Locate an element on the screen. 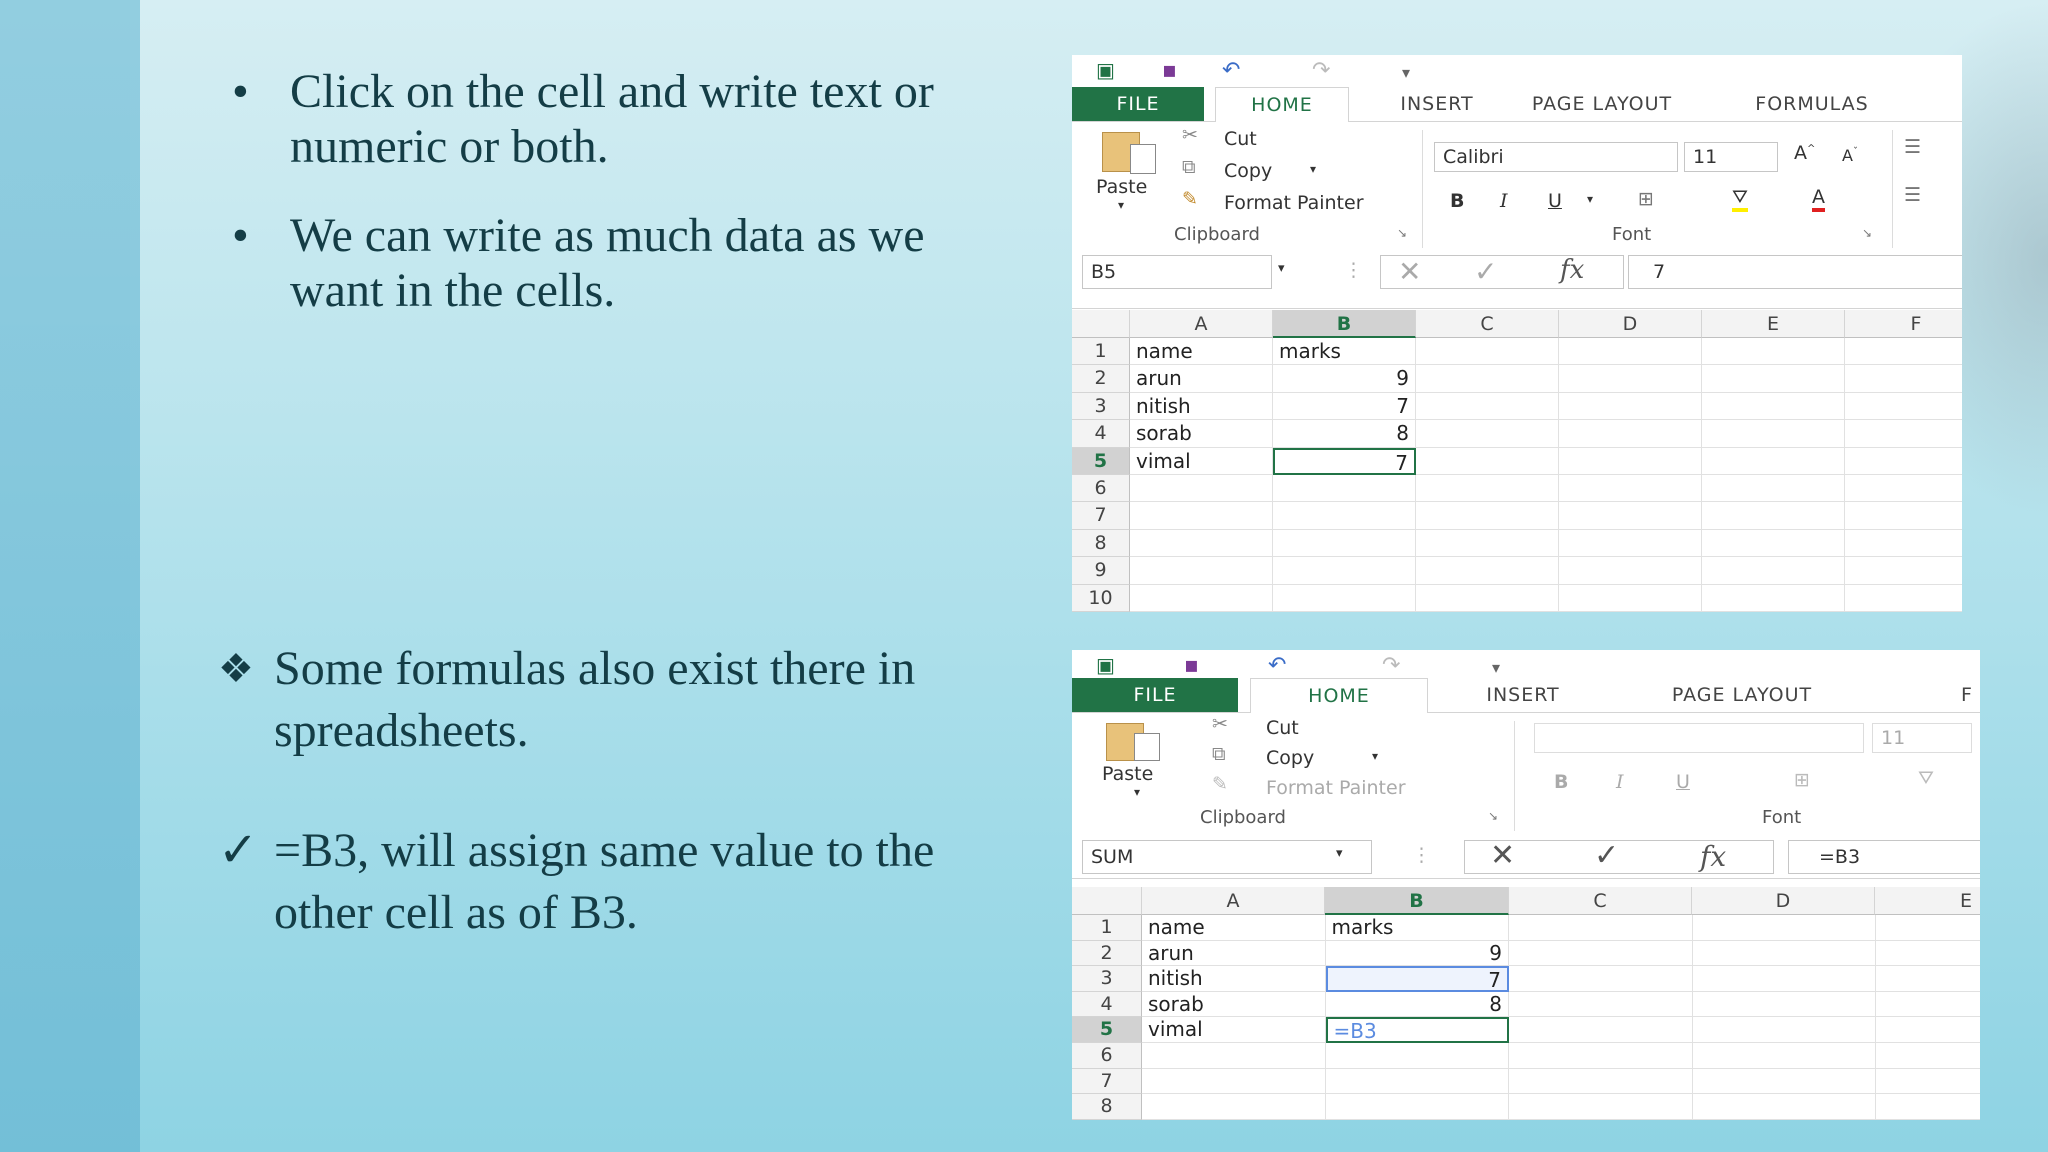 The image size is (2048, 1152). column-header-e: E is located at coordinates (1773, 324).